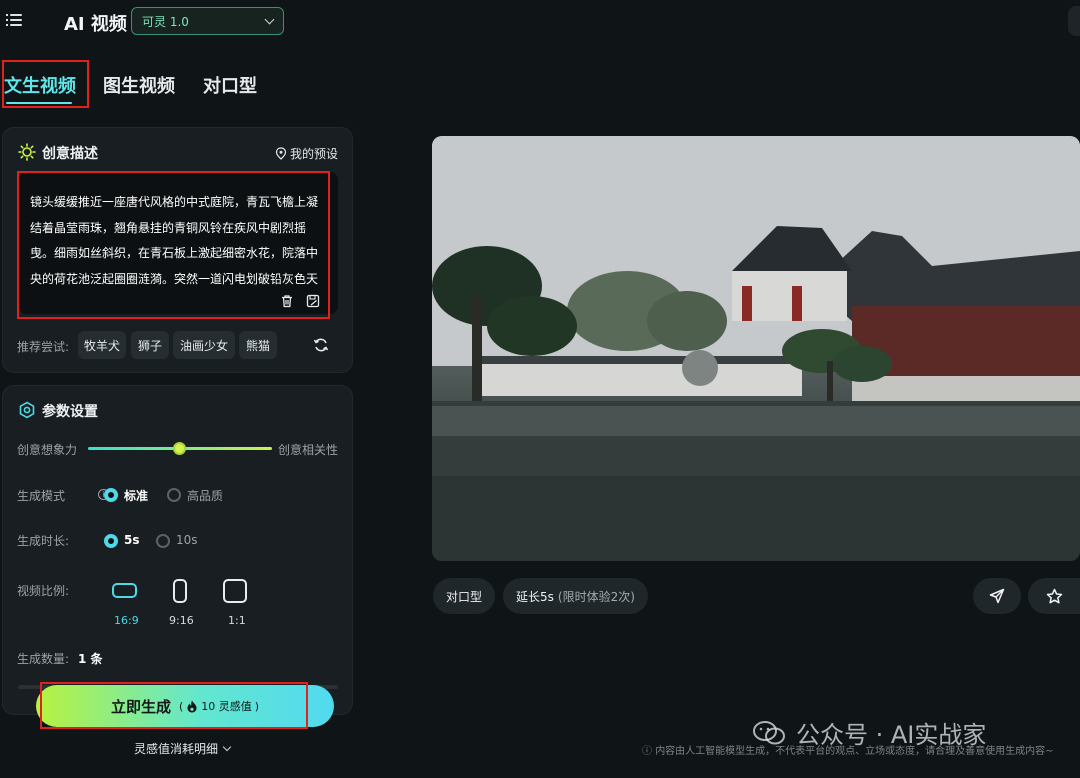 The width and height of the screenshot is (1080, 778). I want to click on app-title: AI 视频, so click(95, 24).